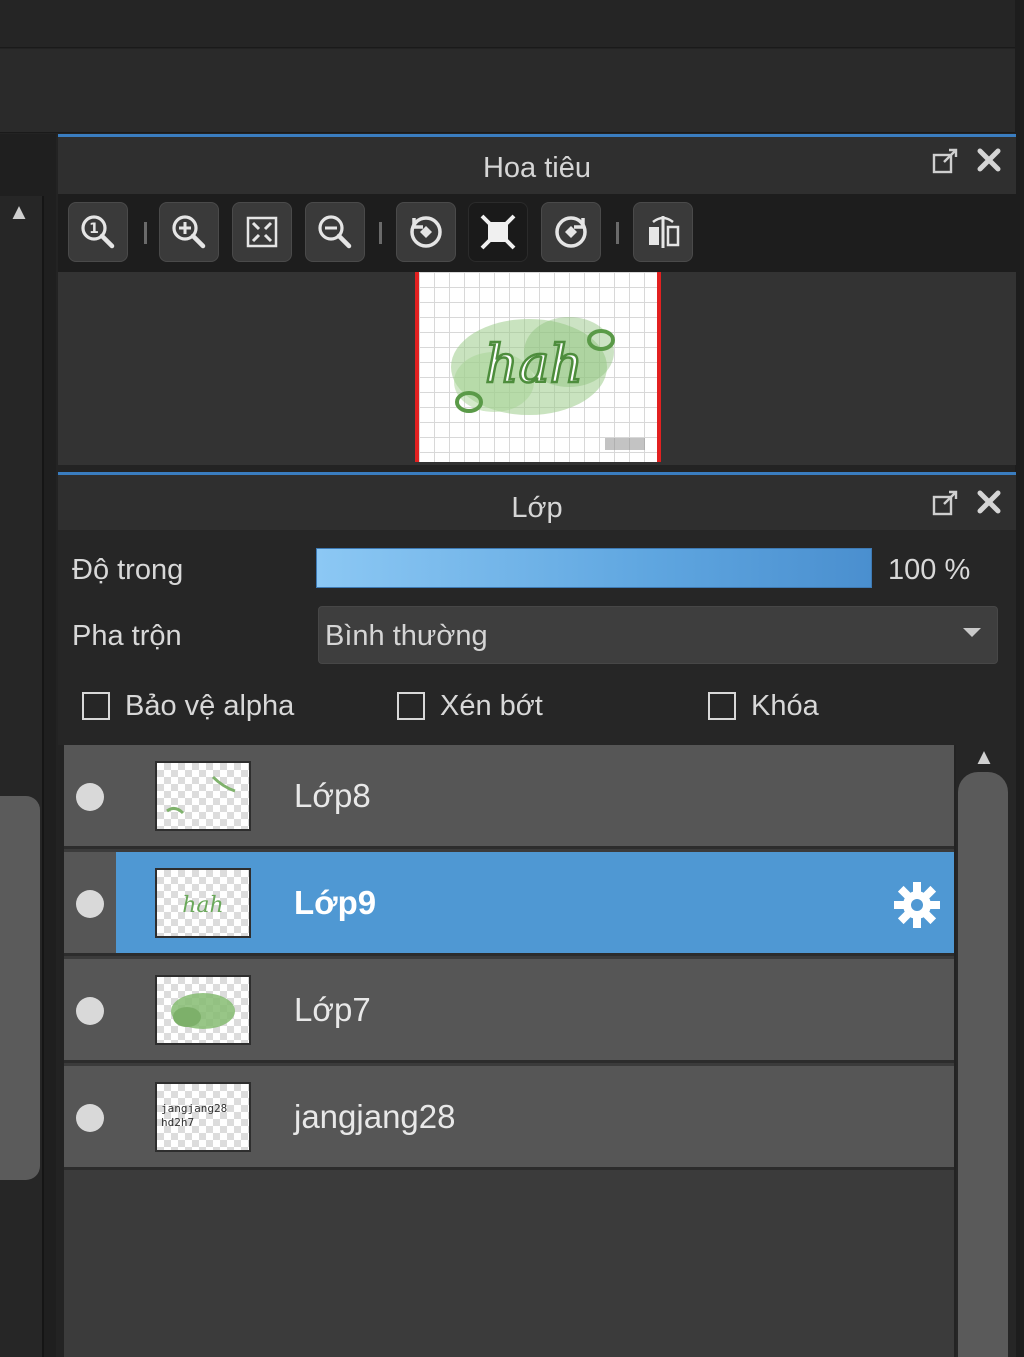  I want to click on clipping-checkbox, so click(411, 706).